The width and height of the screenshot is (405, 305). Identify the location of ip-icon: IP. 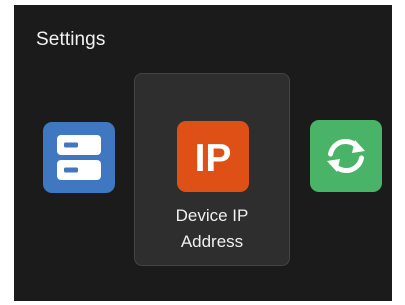
(213, 158).